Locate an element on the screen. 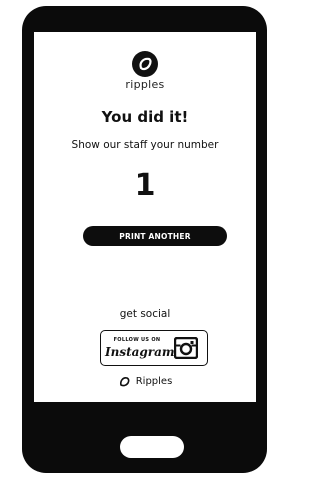 This screenshot has width=320, height=477. badge-follow-text: FOLLOW US ON is located at coordinates (137, 340).